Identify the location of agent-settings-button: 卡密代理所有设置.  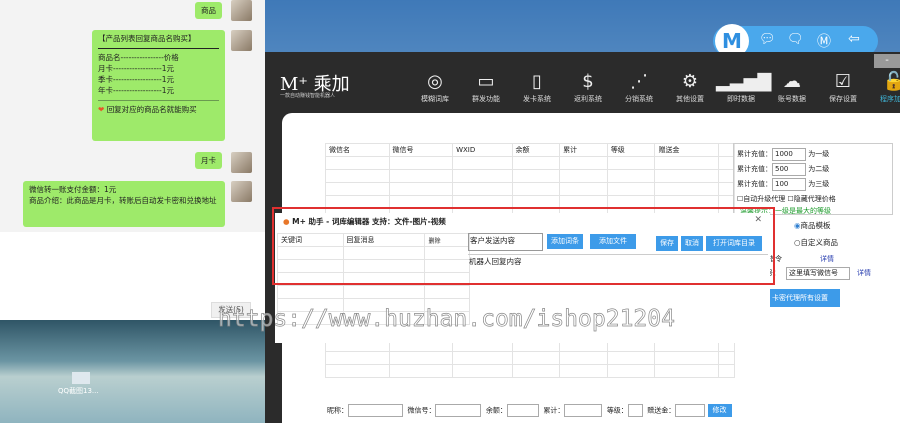
(800, 298).